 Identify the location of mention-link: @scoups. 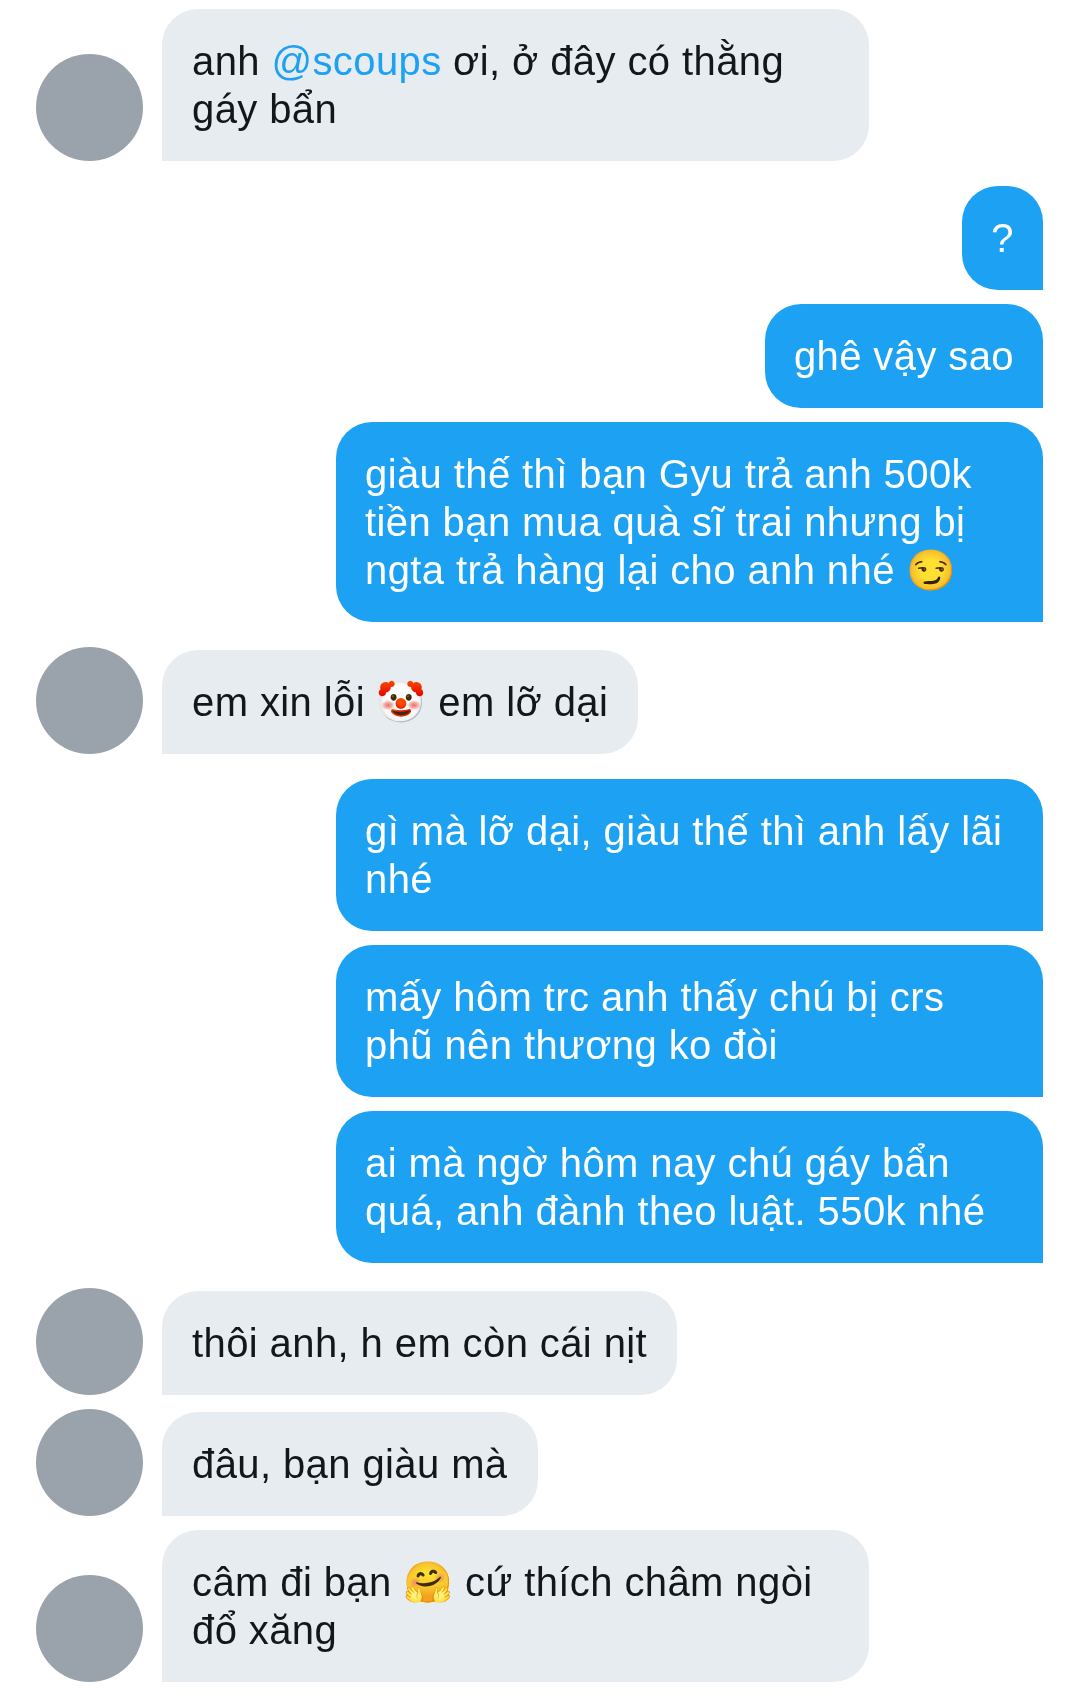
(356, 61).